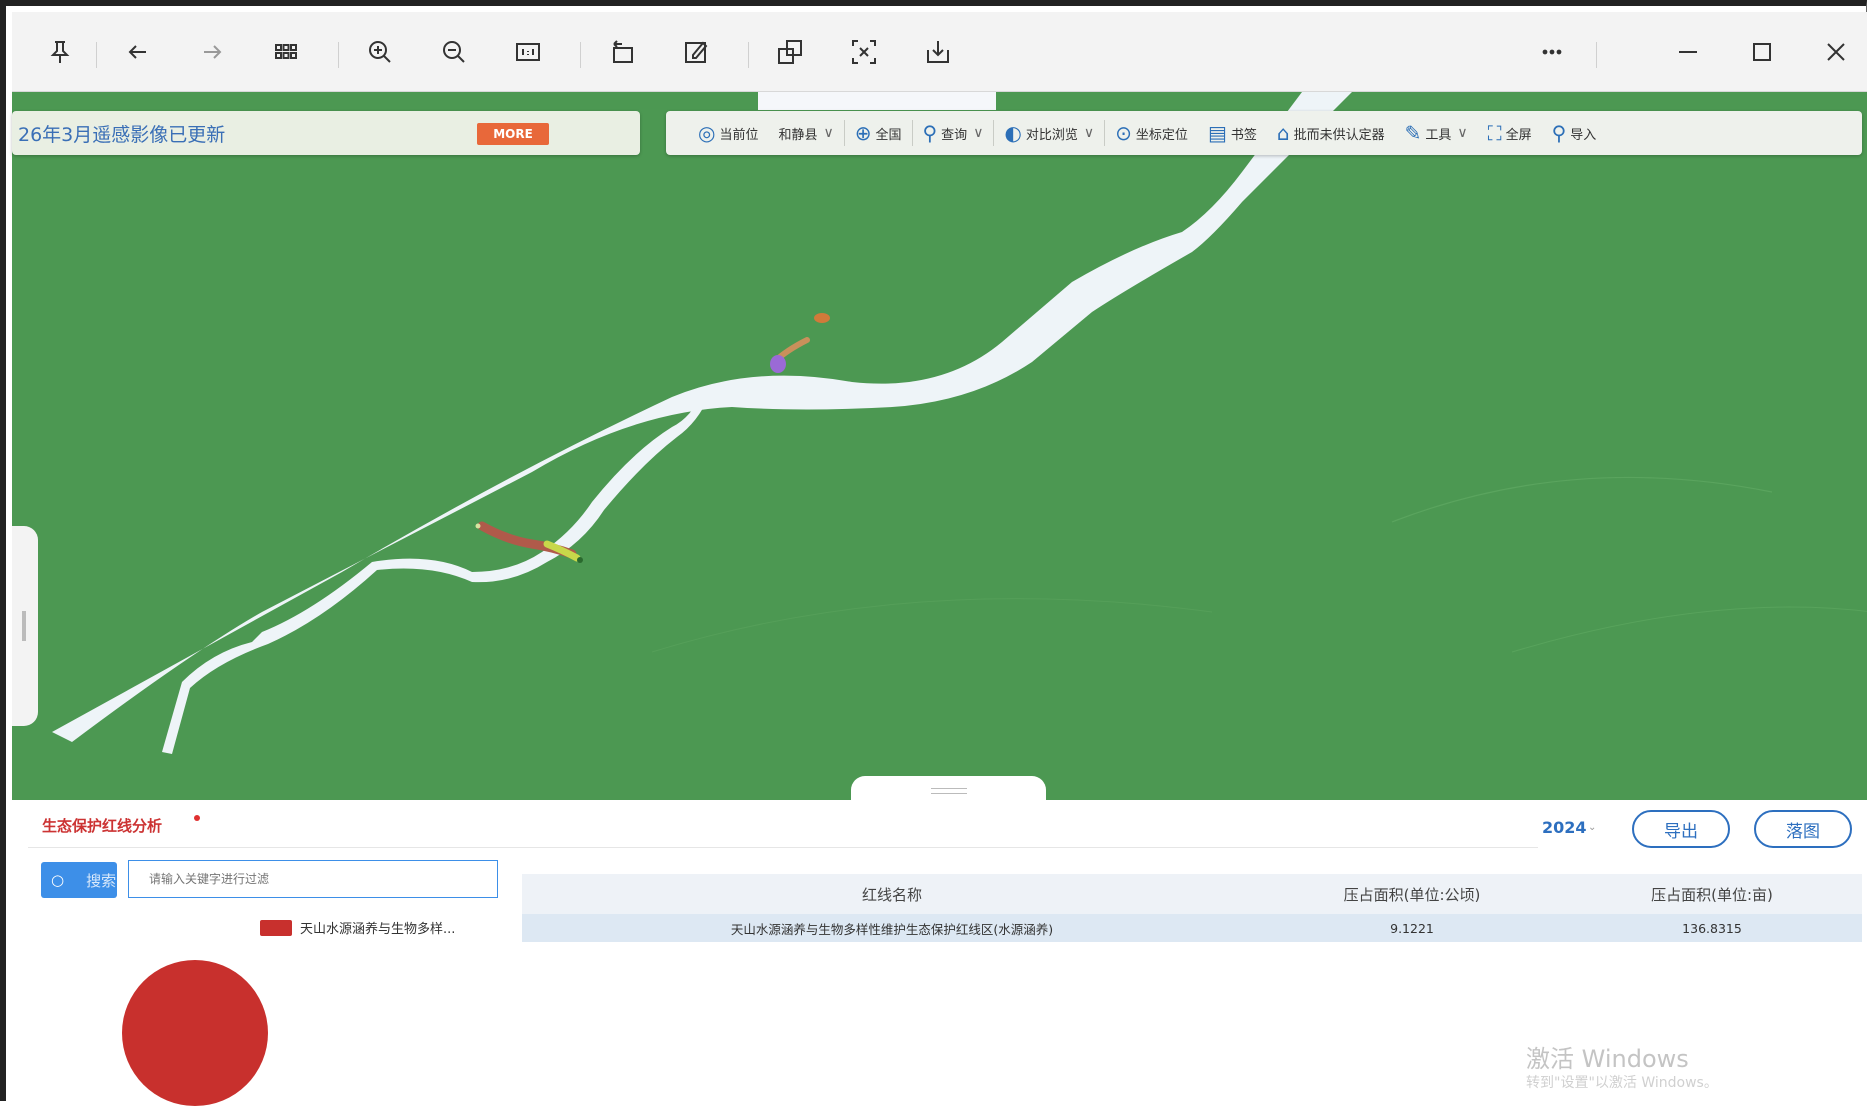  Describe the element at coordinates (212, 52) in the screenshot. I see `forward-arrow-icon` at that location.